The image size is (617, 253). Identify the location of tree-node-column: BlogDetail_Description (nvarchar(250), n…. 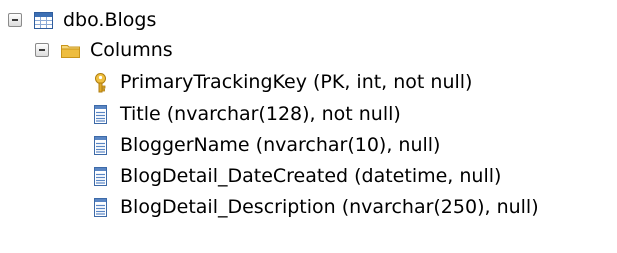
(314, 207).